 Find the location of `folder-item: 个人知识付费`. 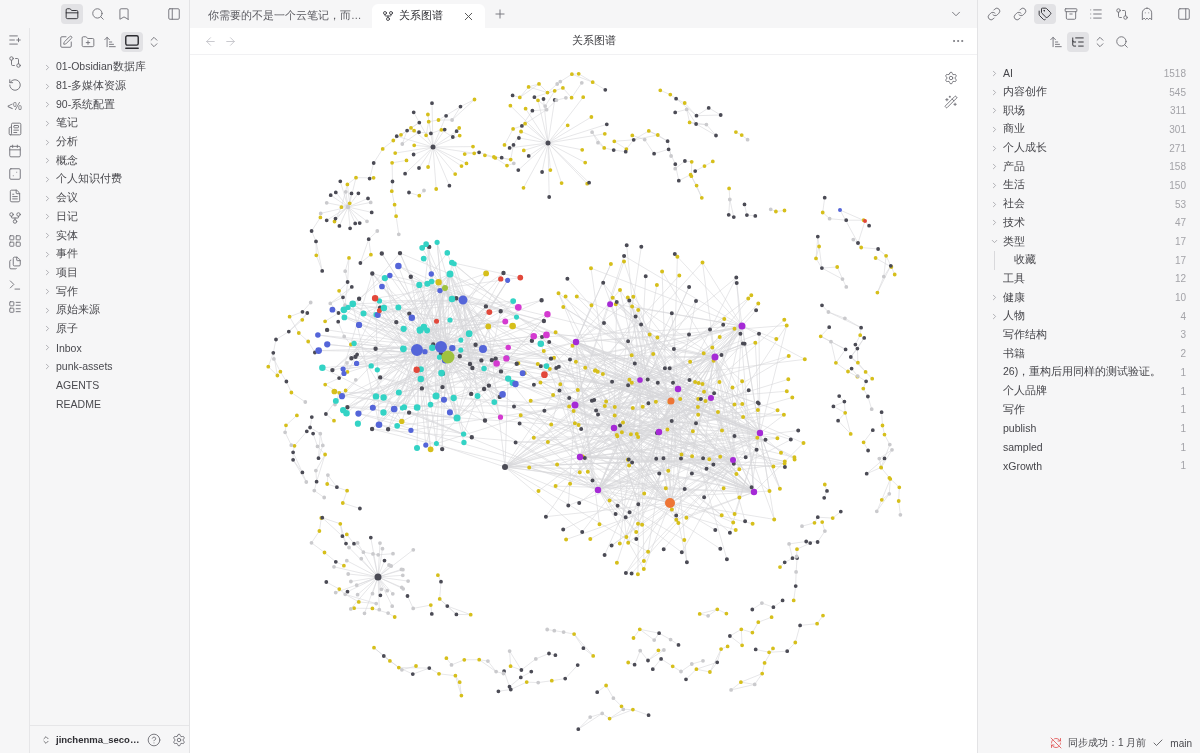

folder-item: 个人知识付费 is located at coordinates (116, 179).